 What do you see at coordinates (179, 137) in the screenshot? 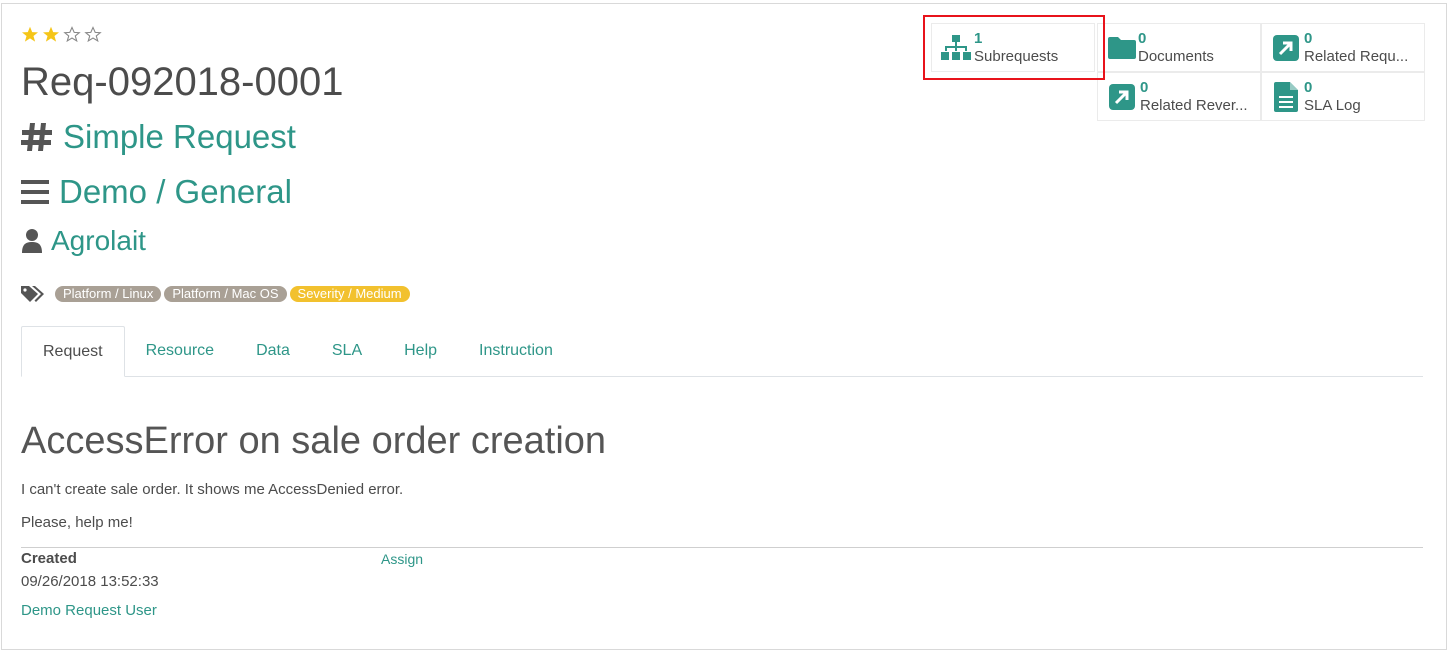
I see `request-type-link: Simple Request` at bounding box center [179, 137].